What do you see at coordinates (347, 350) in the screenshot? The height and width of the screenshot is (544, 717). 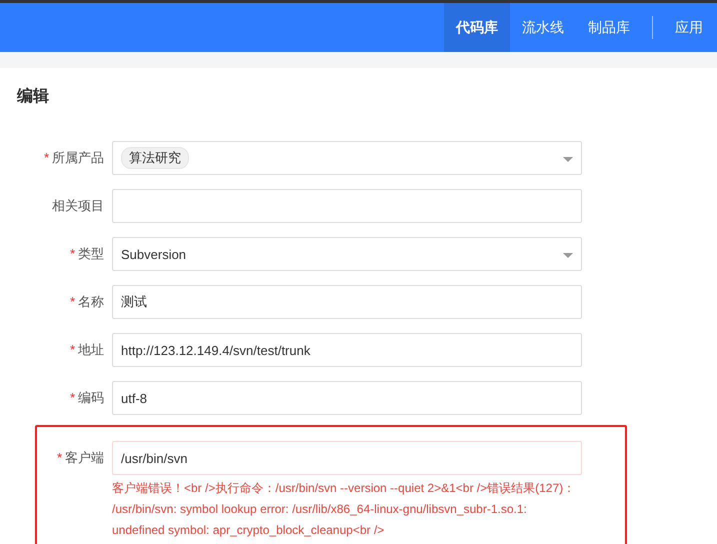 I see `input-field: http://123.12.149.4/svn/test/trunk` at bounding box center [347, 350].